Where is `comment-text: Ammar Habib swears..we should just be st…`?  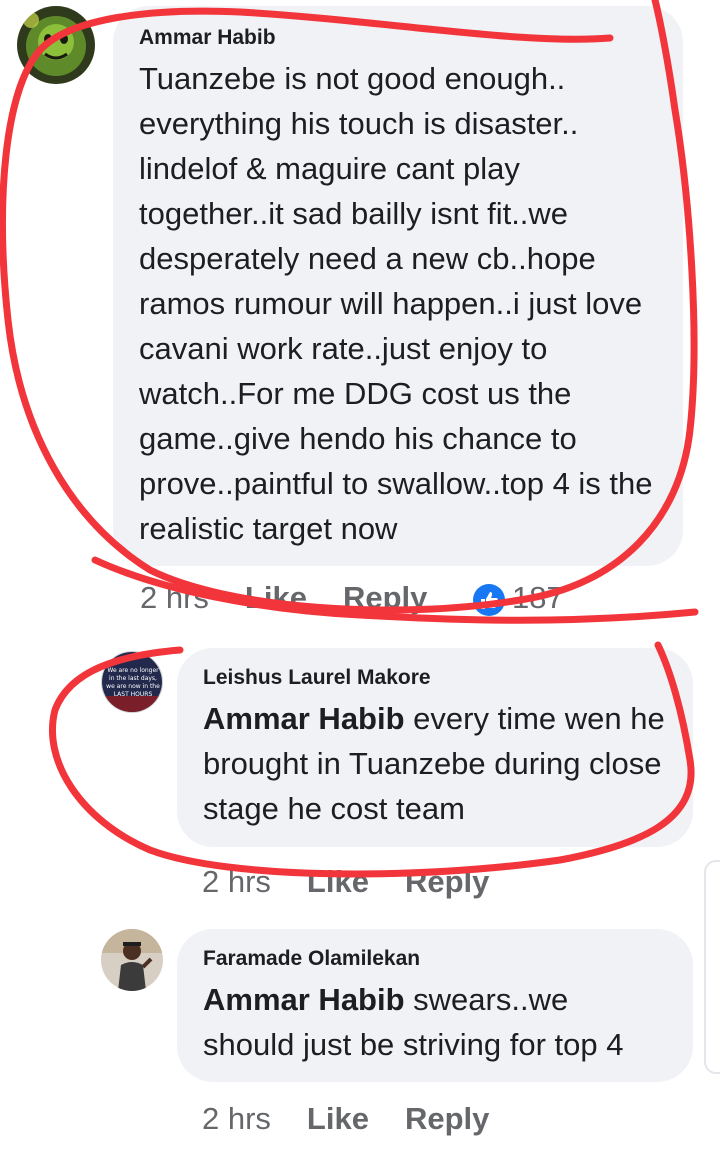 comment-text: Ammar Habib swears..we should just be st… is located at coordinates (435, 1022).